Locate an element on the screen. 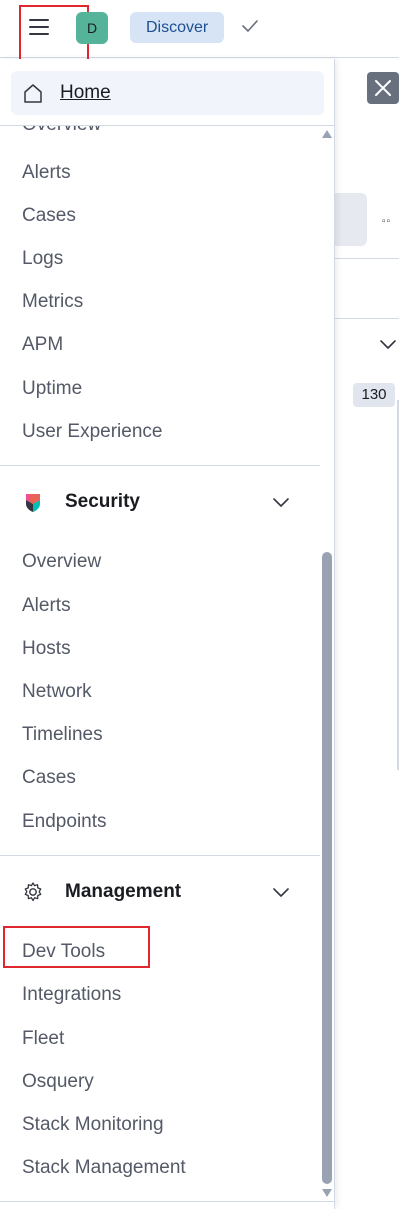  divider is located at coordinates (167, 1201).